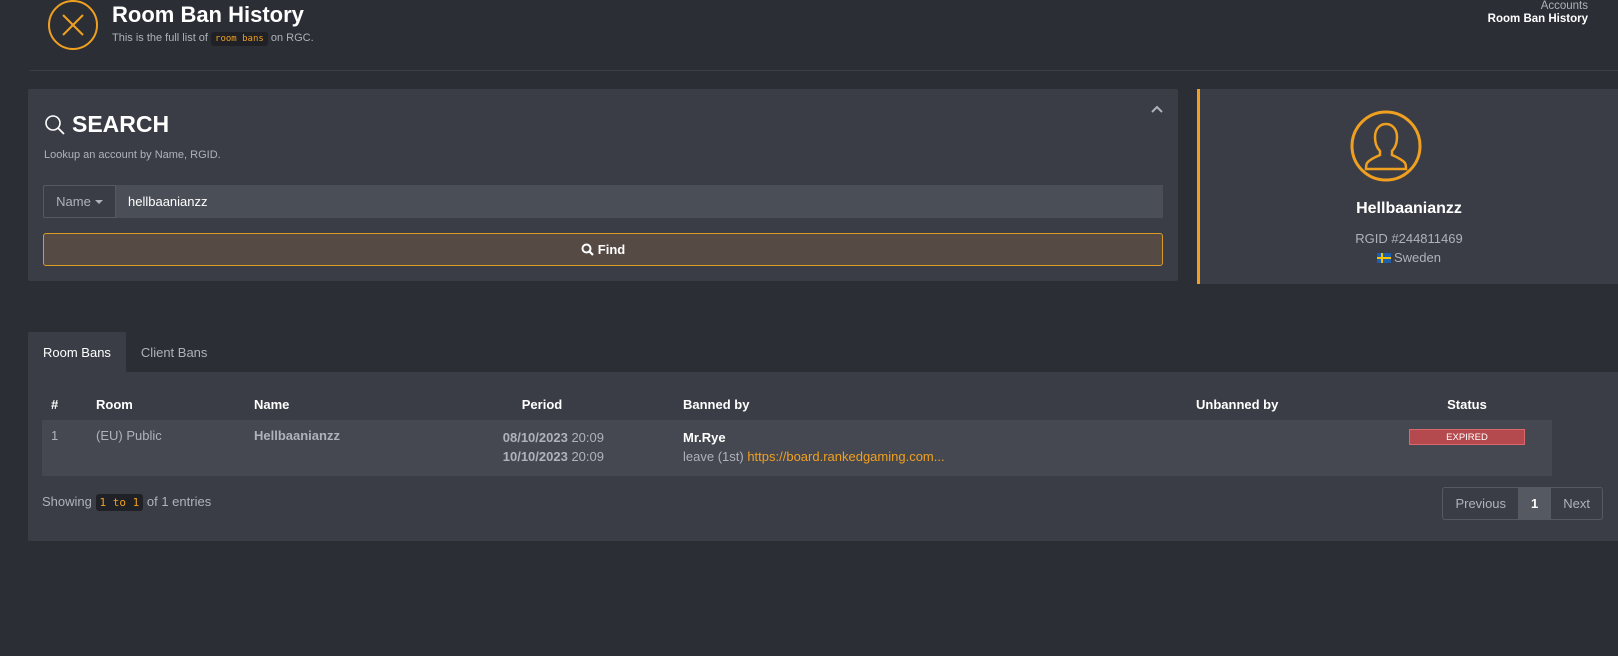  What do you see at coordinates (1384, 257) in the screenshot?
I see `sweden-flag-icon` at bounding box center [1384, 257].